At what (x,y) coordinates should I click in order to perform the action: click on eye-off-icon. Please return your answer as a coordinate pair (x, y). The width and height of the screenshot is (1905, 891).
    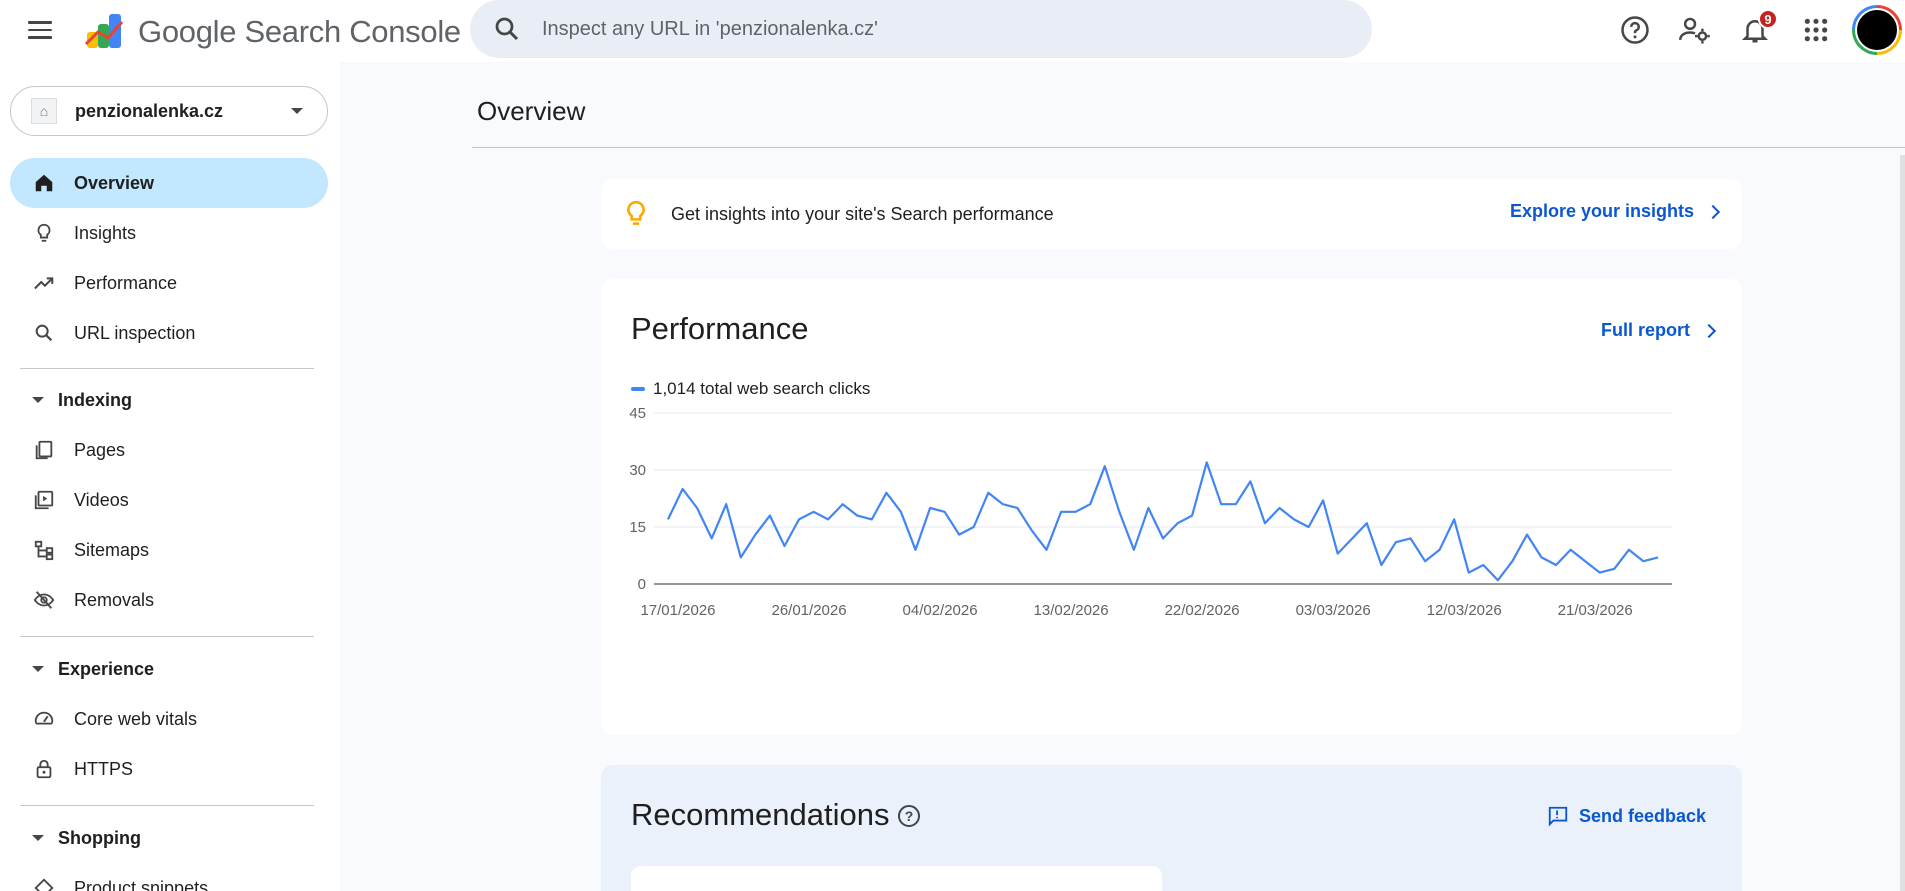
    Looking at the image, I should click on (44, 600).